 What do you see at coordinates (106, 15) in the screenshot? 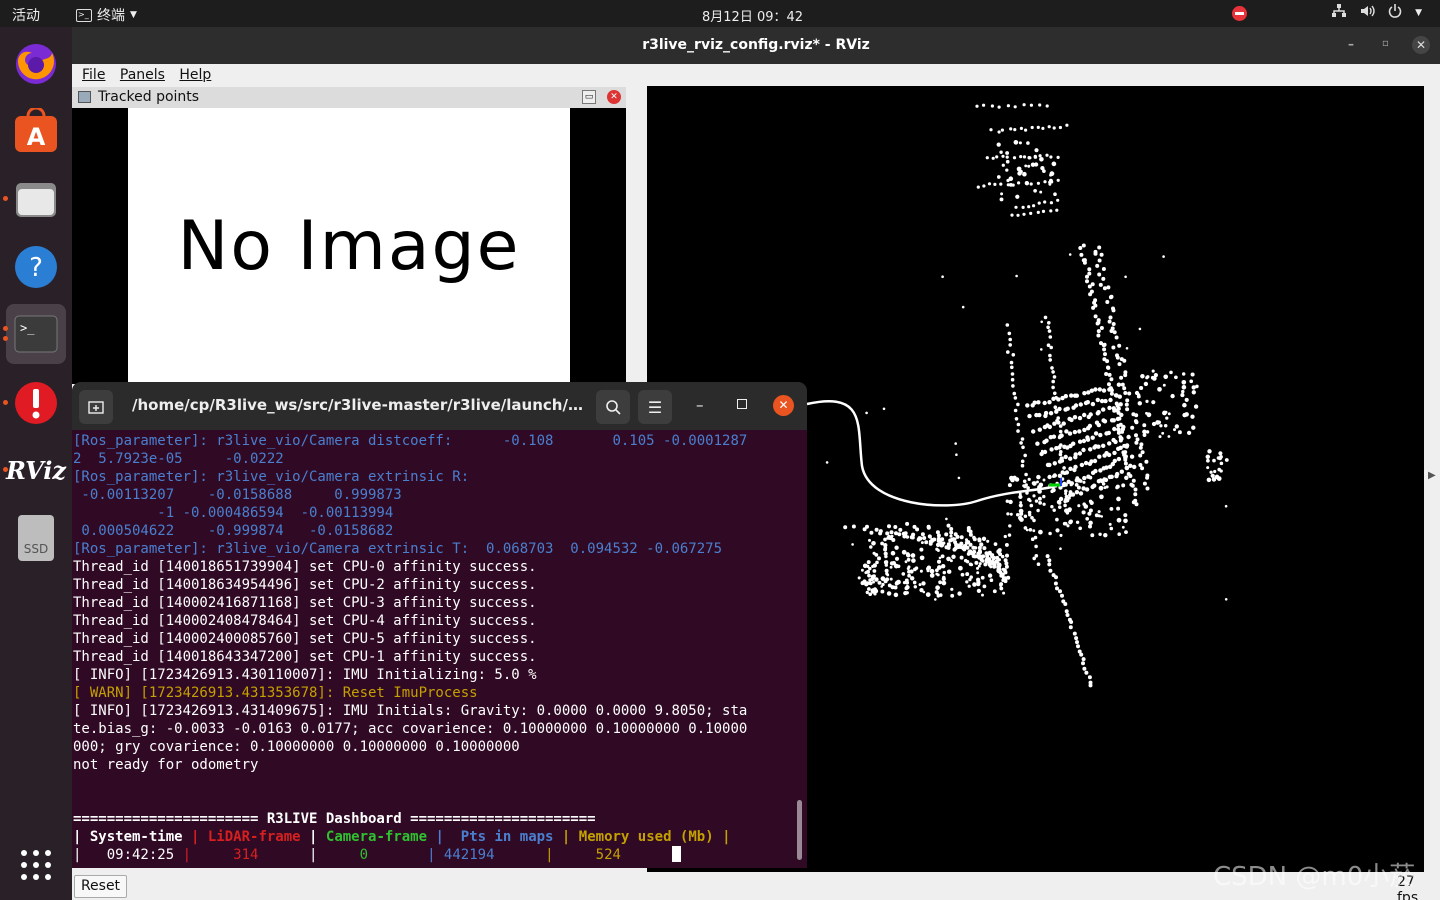
I see `app-menu: >_ 终端 ▼` at bounding box center [106, 15].